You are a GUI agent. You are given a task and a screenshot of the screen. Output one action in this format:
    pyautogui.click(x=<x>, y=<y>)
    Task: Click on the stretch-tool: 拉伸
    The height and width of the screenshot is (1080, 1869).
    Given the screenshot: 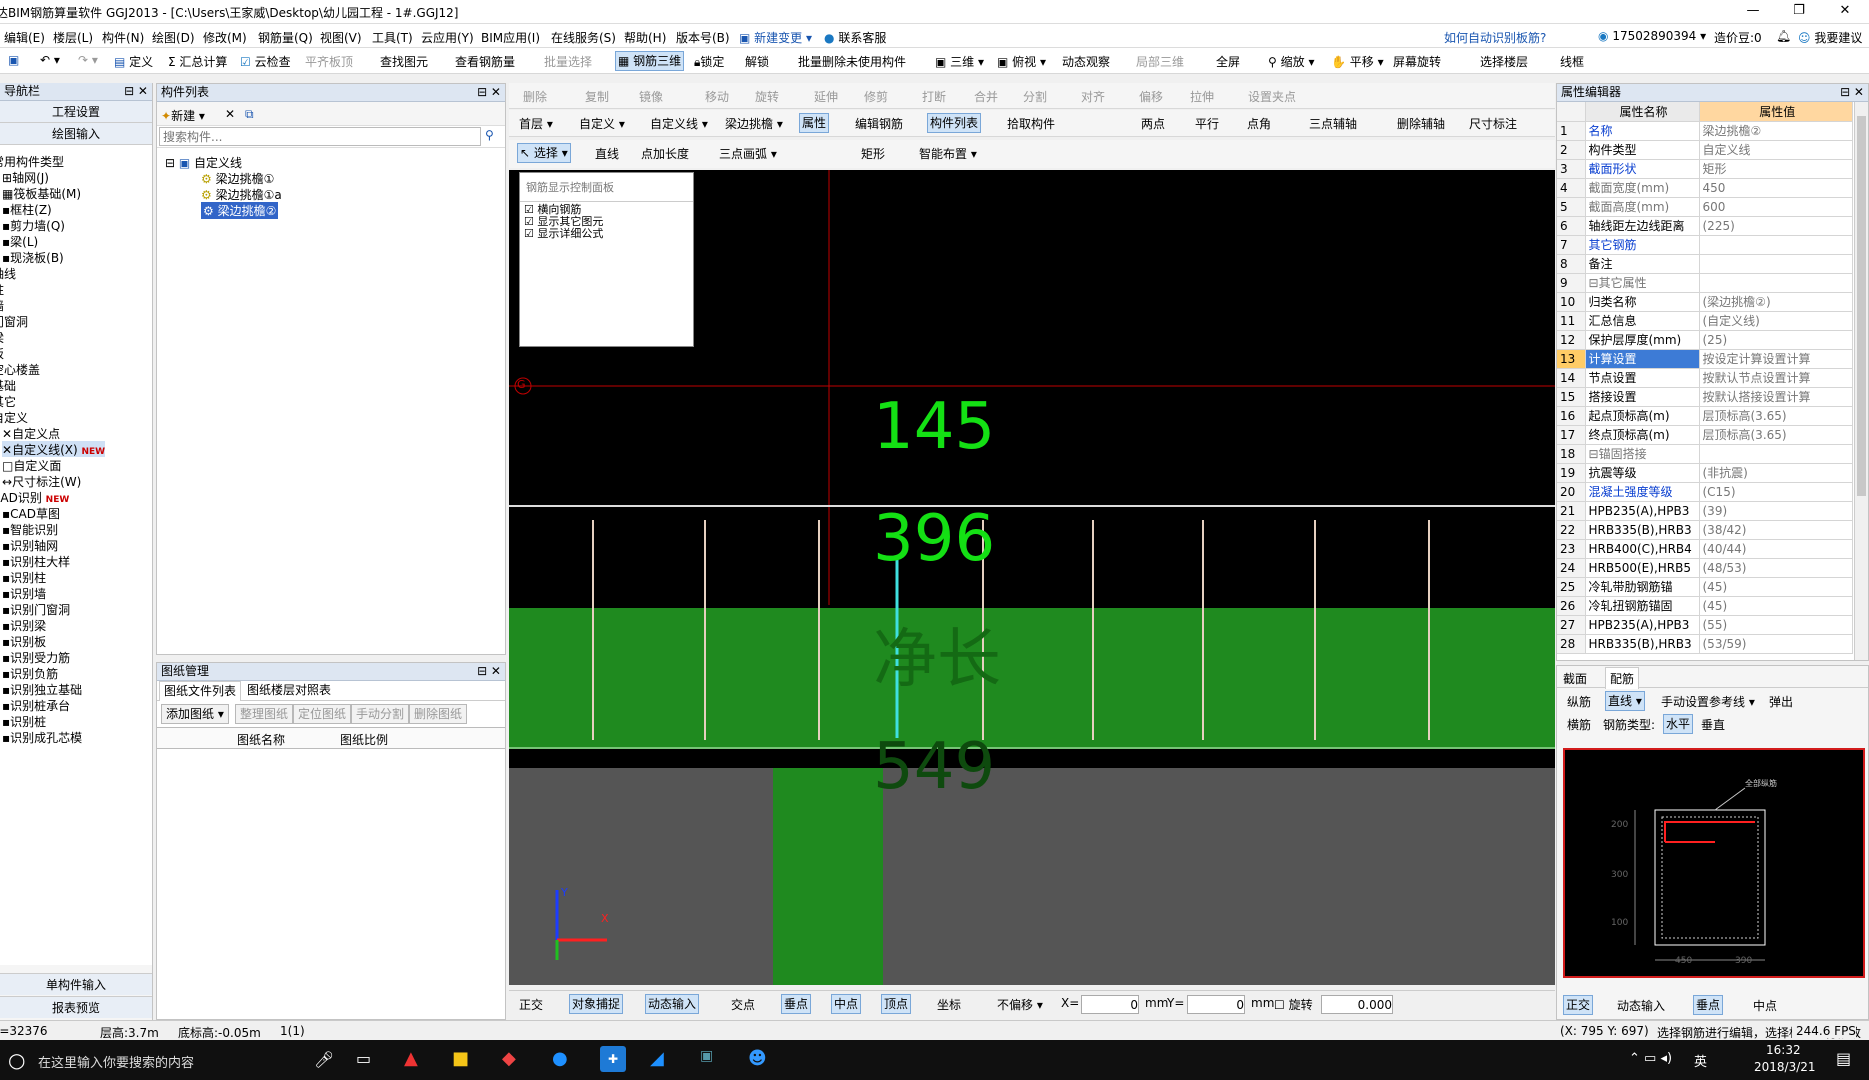 What is the action you would take?
    pyautogui.click(x=1202, y=96)
    